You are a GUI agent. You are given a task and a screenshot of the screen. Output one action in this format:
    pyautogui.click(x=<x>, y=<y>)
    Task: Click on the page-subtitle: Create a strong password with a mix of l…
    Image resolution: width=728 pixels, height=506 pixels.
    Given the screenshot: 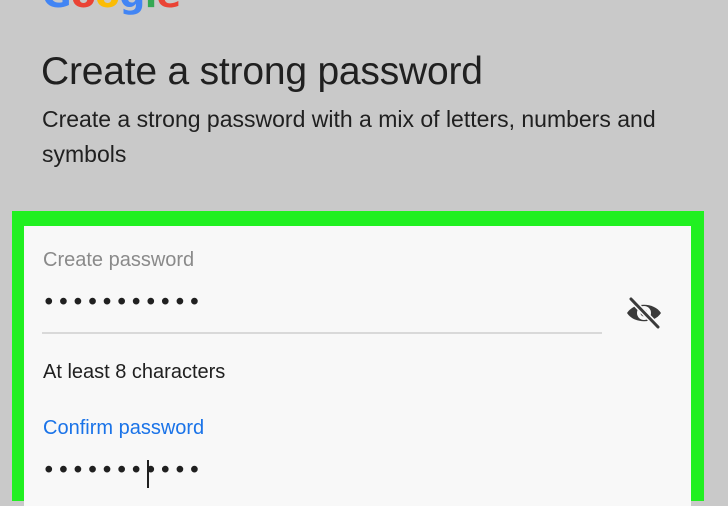 What is the action you would take?
    pyautogui.click(x=349, y=136)
    